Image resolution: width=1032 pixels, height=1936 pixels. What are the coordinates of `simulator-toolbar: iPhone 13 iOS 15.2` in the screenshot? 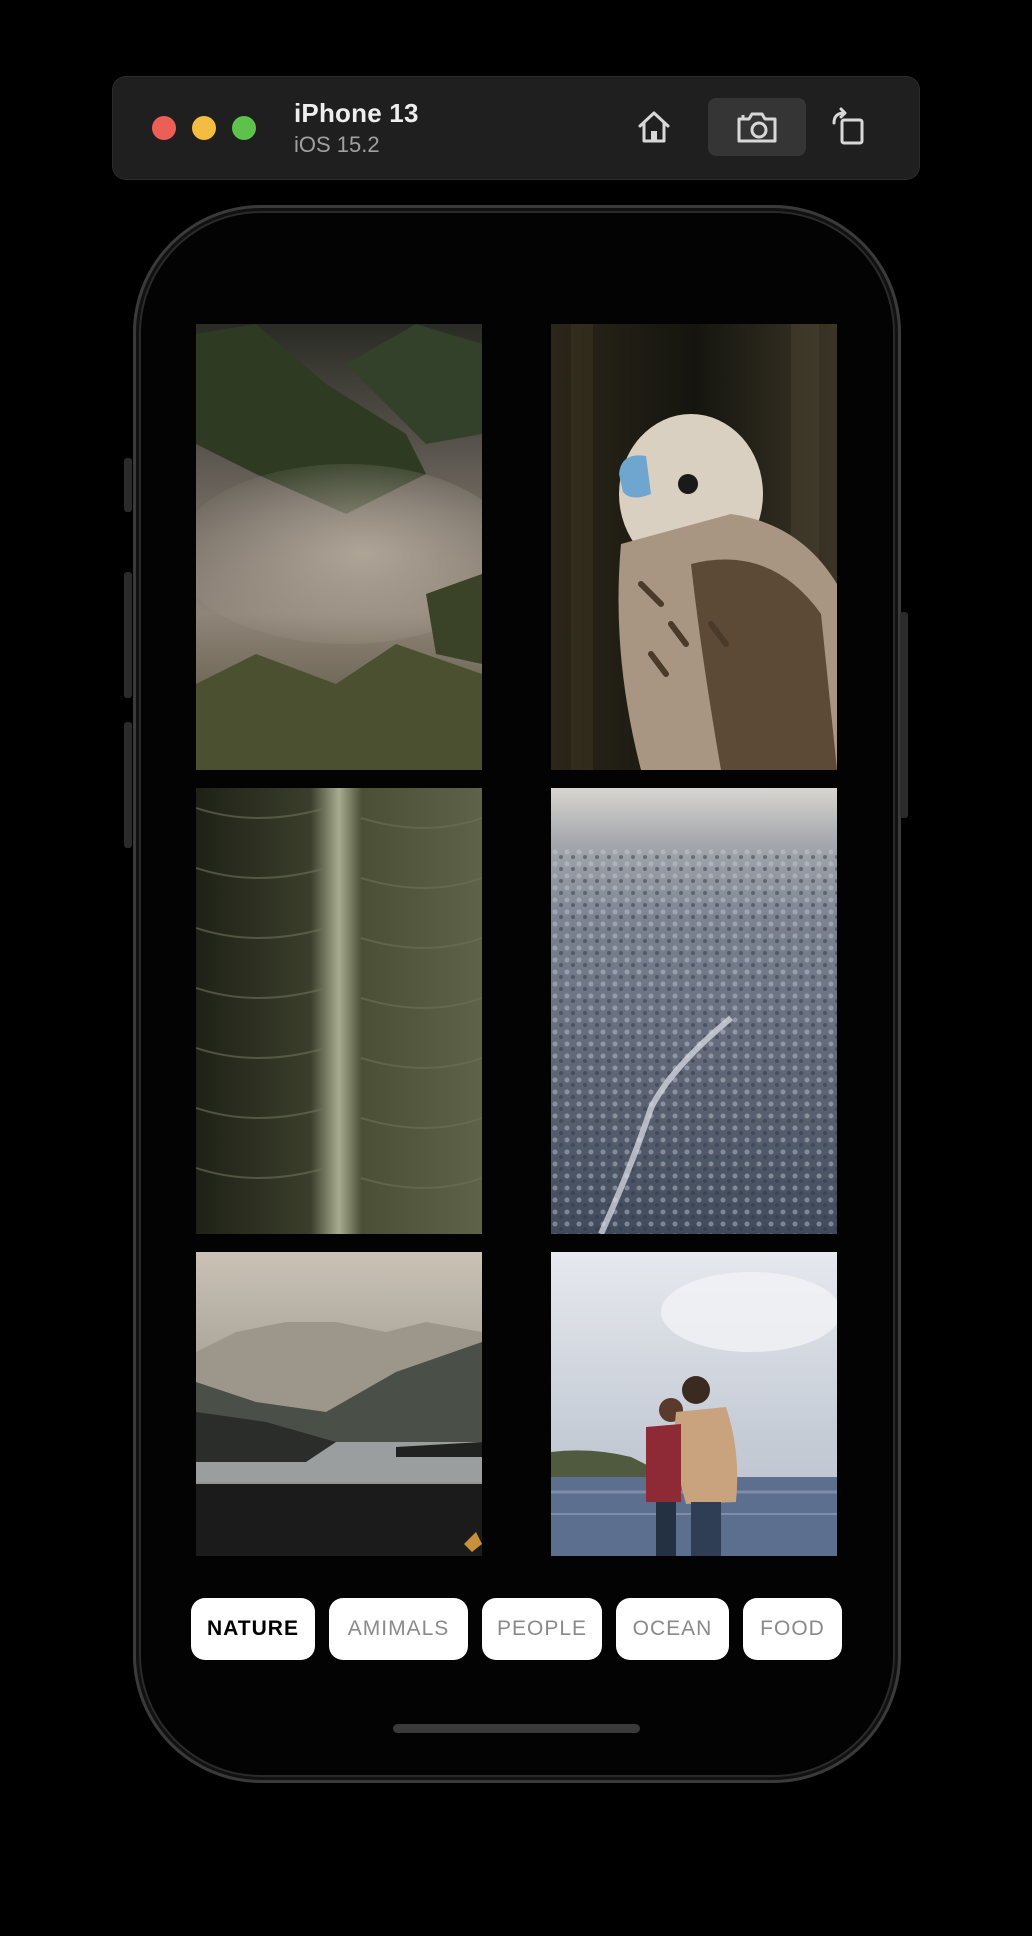 It's located at (516, 128).